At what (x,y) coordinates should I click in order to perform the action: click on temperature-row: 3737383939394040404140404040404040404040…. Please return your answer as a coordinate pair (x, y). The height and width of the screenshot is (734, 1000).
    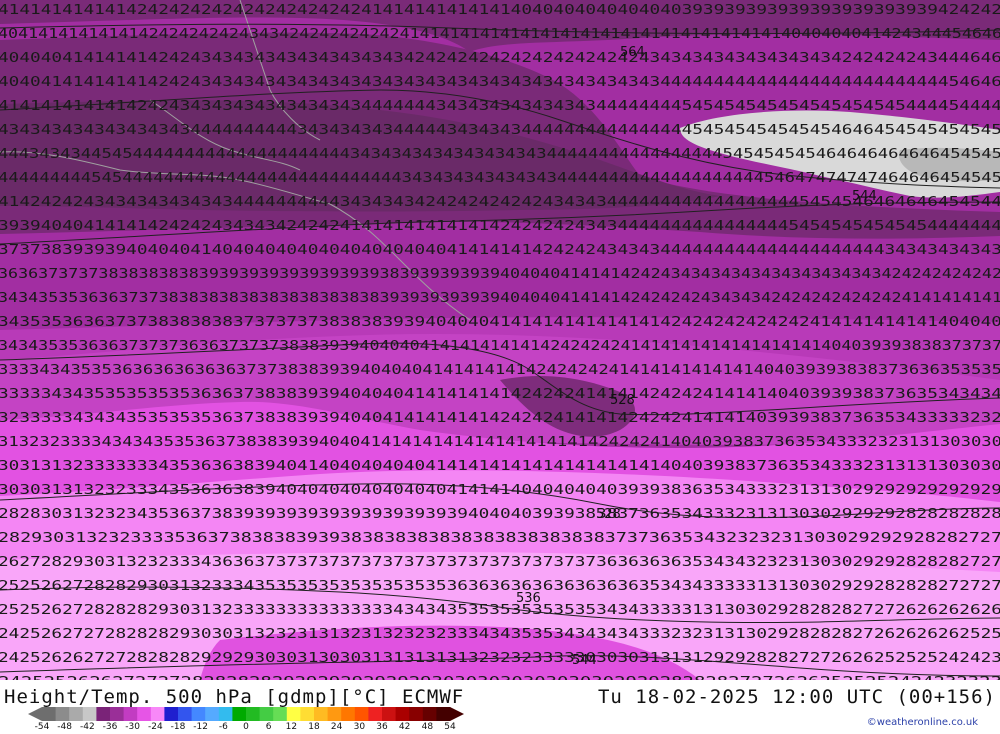
    Looking at the image, I should click on (500, 250).